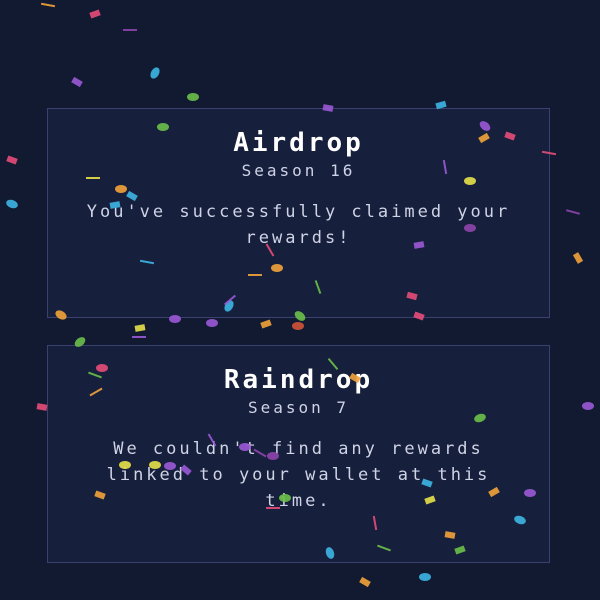  Describe the element at coordinates (298, 170) in the screenshot. I see `card-season: Season 16` at that location.